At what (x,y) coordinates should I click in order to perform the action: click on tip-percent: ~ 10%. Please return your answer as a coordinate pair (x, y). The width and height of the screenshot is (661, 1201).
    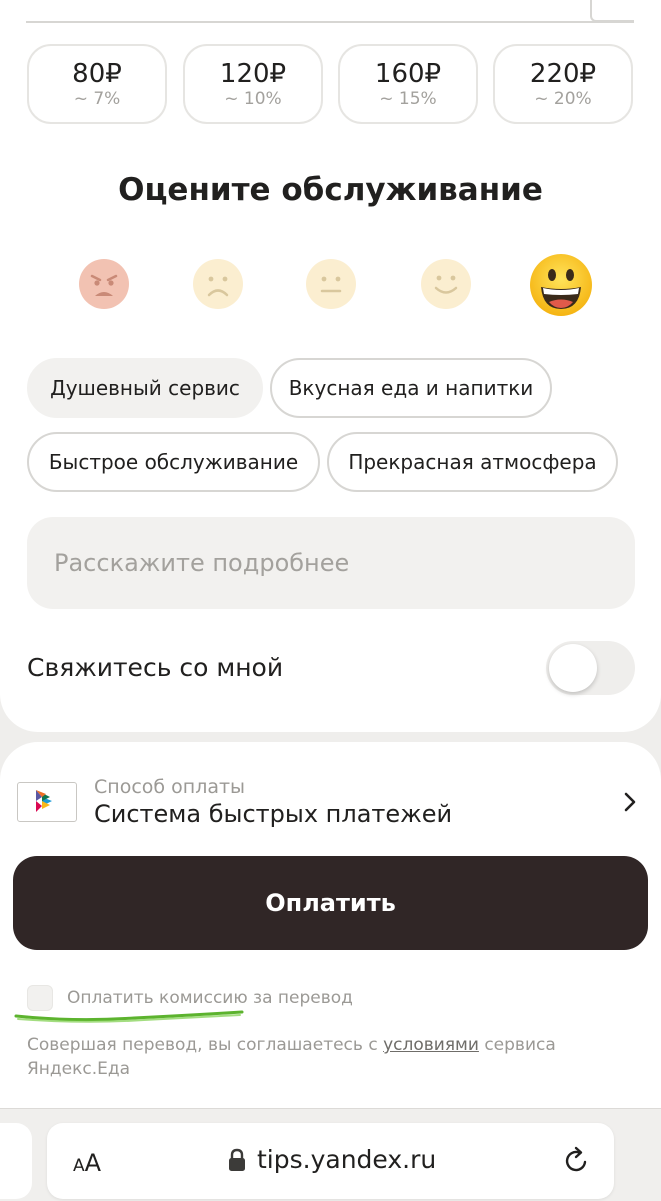
    Looking at the image, I should click on (253, 99).